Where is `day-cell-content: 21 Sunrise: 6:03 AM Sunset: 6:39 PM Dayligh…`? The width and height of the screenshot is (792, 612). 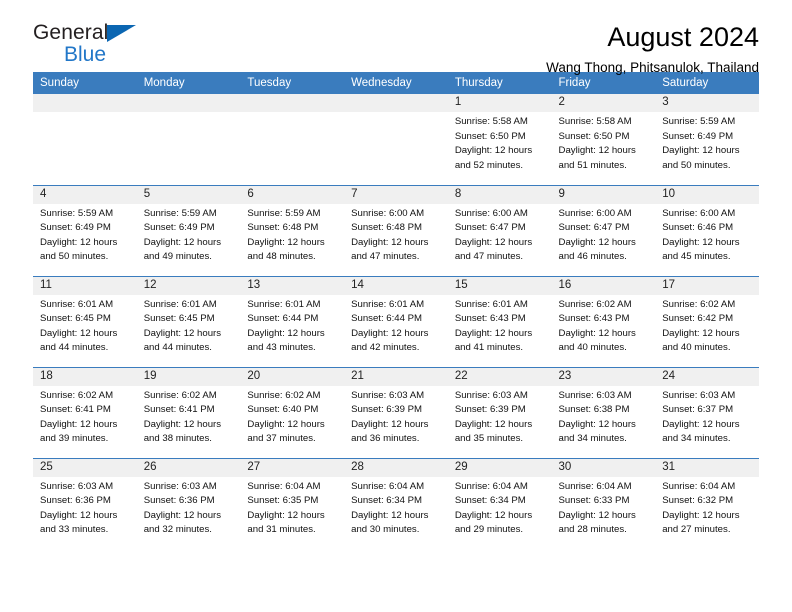 day-cell-content: 21 Sunrise: 6:03 AM Sunset: 6:39 PM Dayligh… is located at coordinates (396, 412).